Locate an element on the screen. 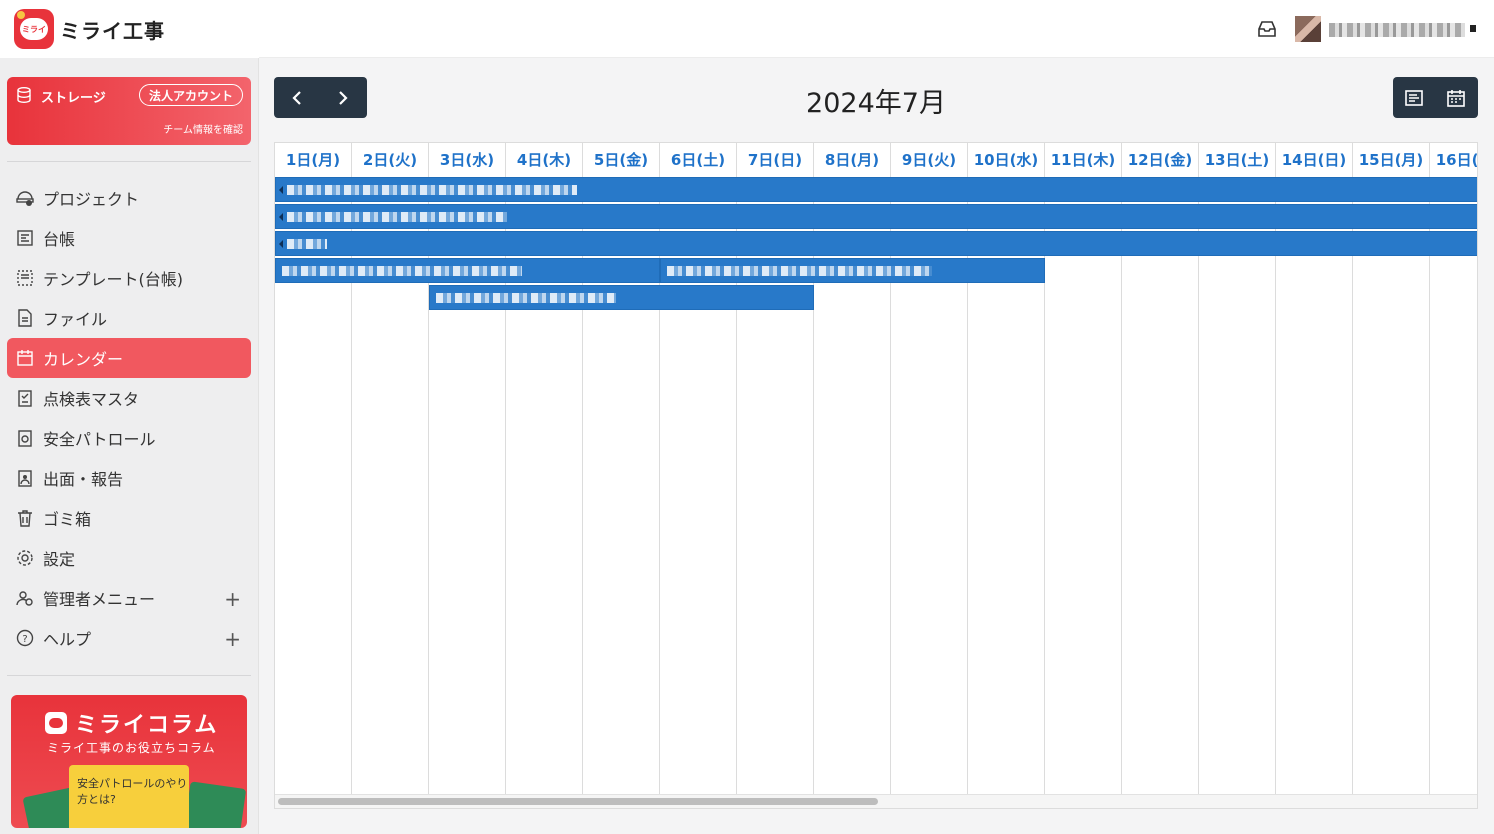 The height and width of the screenshot is (834, 1494). list-view-icon is located at coordinates (1414, 97).